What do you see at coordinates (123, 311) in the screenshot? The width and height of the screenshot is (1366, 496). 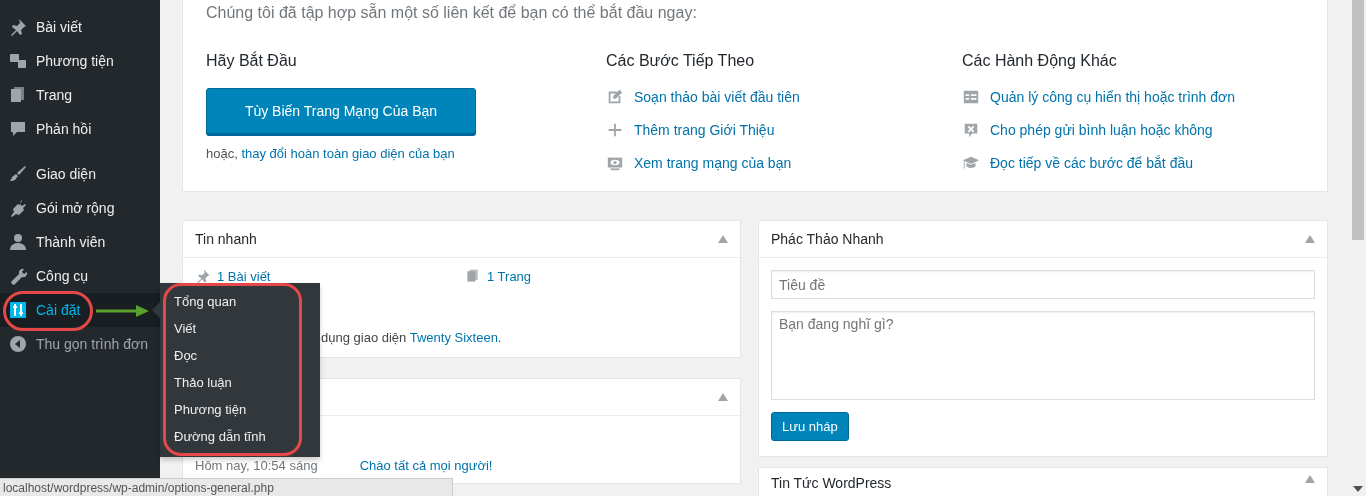 I see `annotation-arrow` at bounding box center [123, 311].